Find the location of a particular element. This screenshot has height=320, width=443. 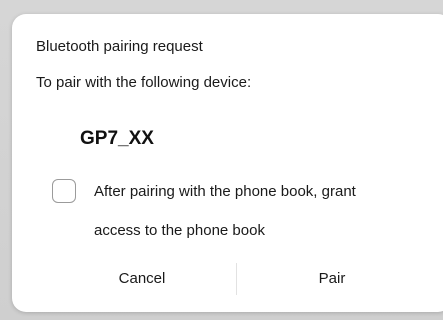

button-divider is located at coordinates (236, 279).